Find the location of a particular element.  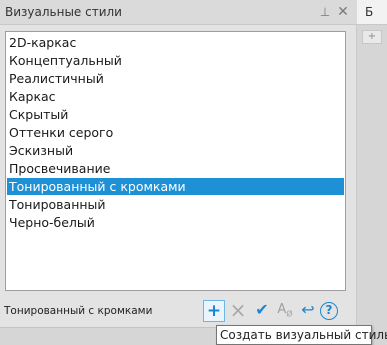

list-item: Концептуальный is located at coordinates (175, 60).